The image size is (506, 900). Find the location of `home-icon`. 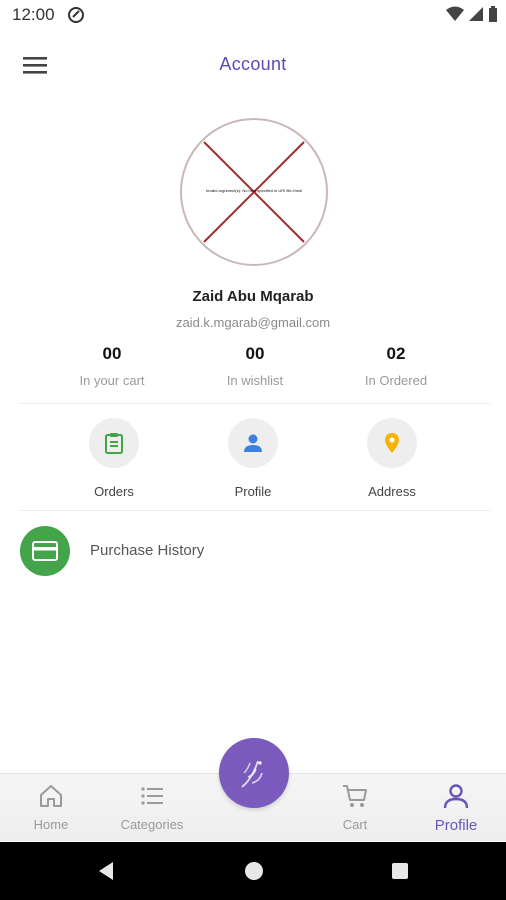

home-icon is located at coordinates (51, 796).